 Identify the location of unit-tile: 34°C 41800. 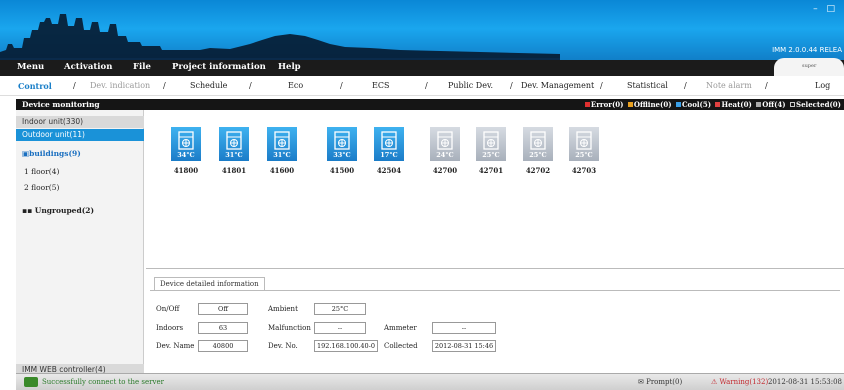
(186, 151).